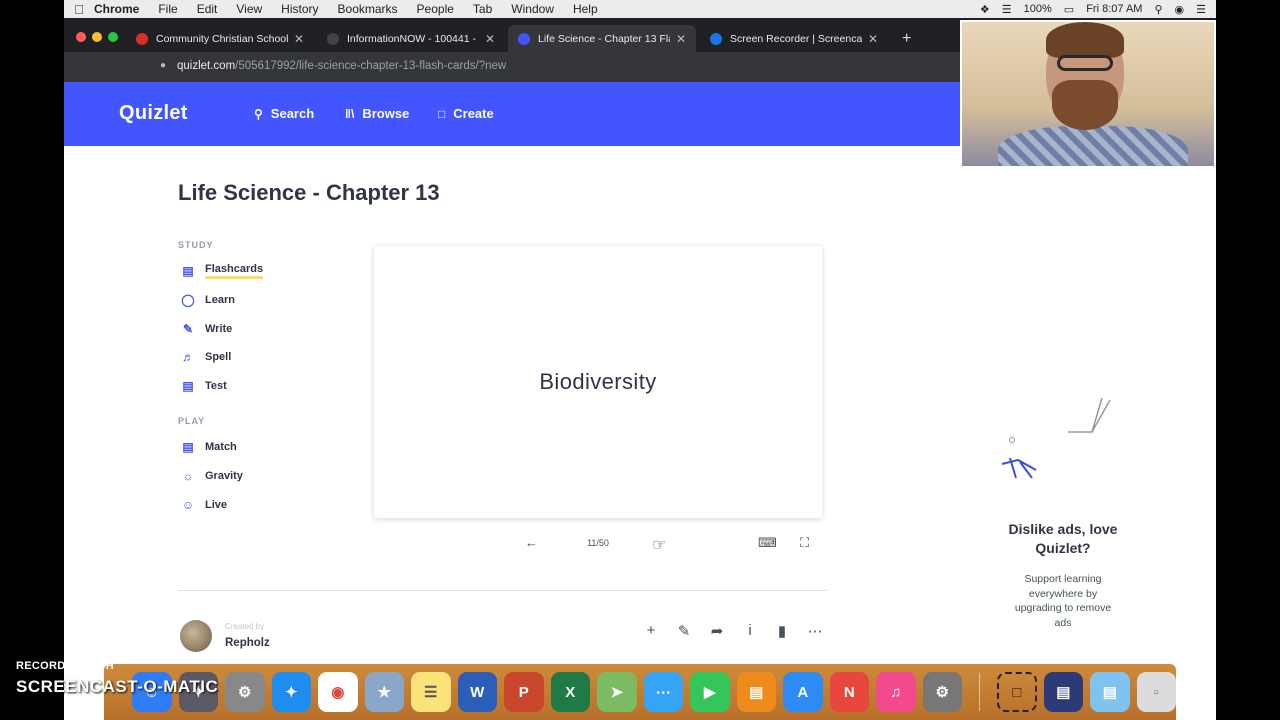 This screenshot has height=720, width=1280. Describe the element at coordinates (524, 692) in the screenshot. I see `powerpoint-icon: P` at that location.